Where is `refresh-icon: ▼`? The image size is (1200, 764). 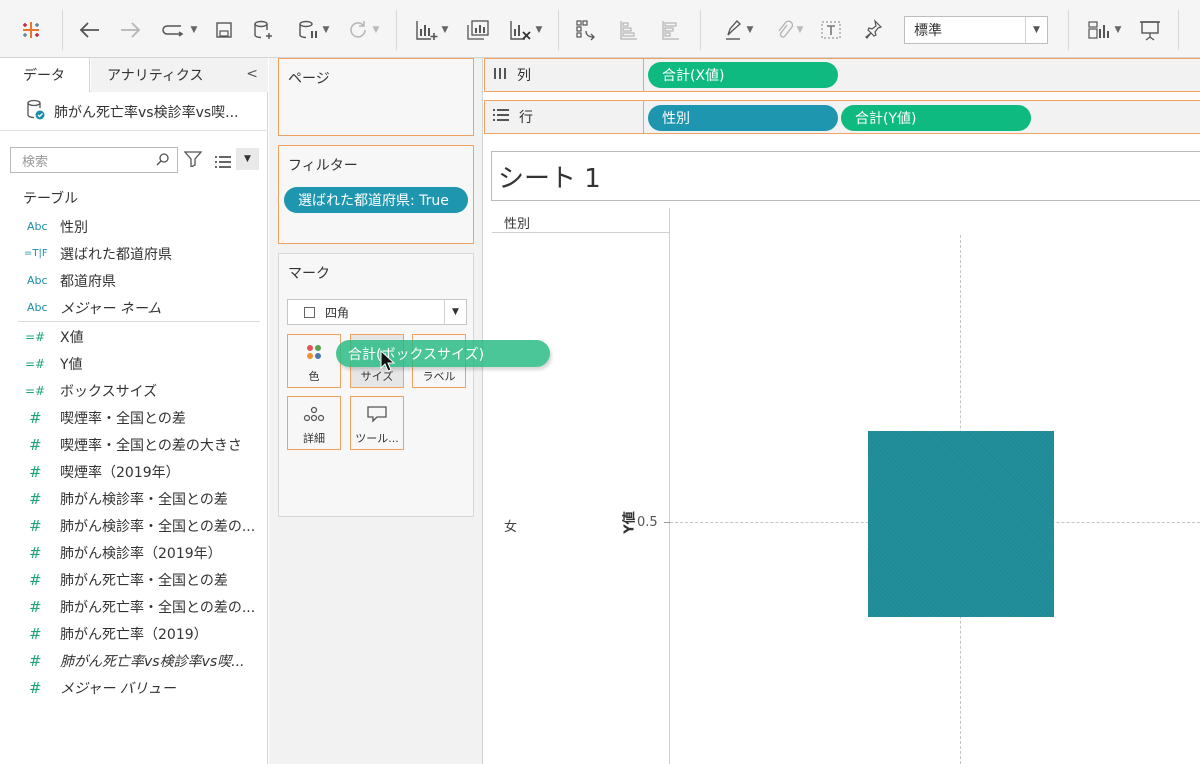 refresh-icon: ▼ is located at coordinates (363, 30).